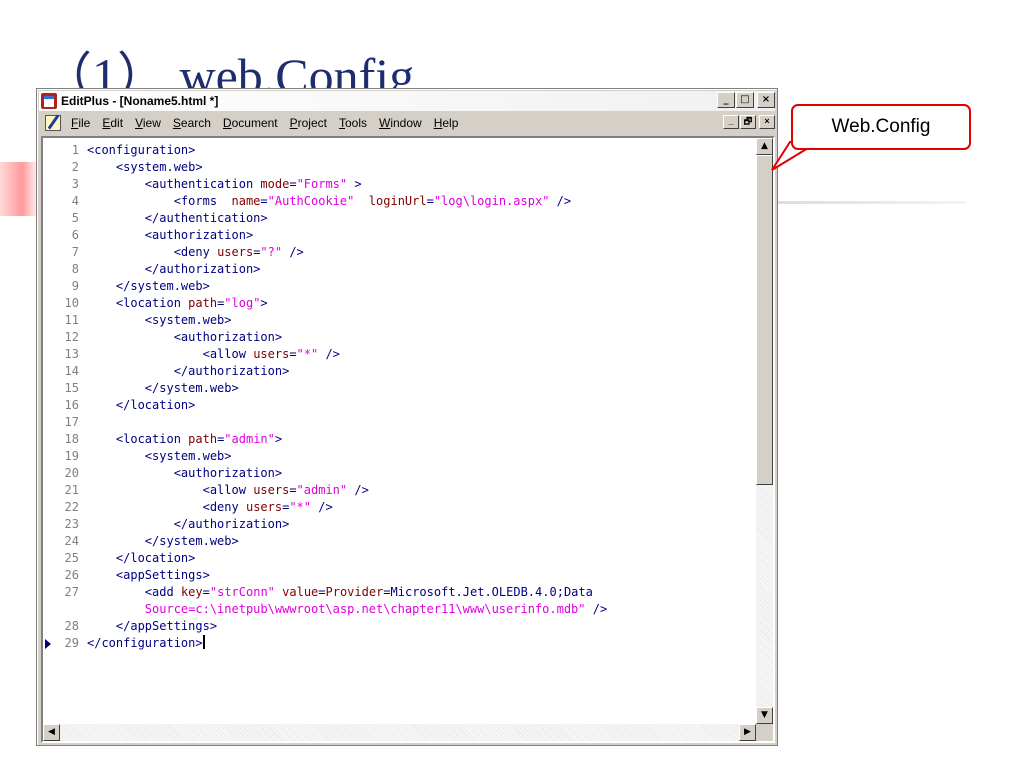 The height and width of the screenshot is (768, 1024). I want to click on title-bar: EditPlus - [Noname5.html *] _ □ ×, so click(407, 101).